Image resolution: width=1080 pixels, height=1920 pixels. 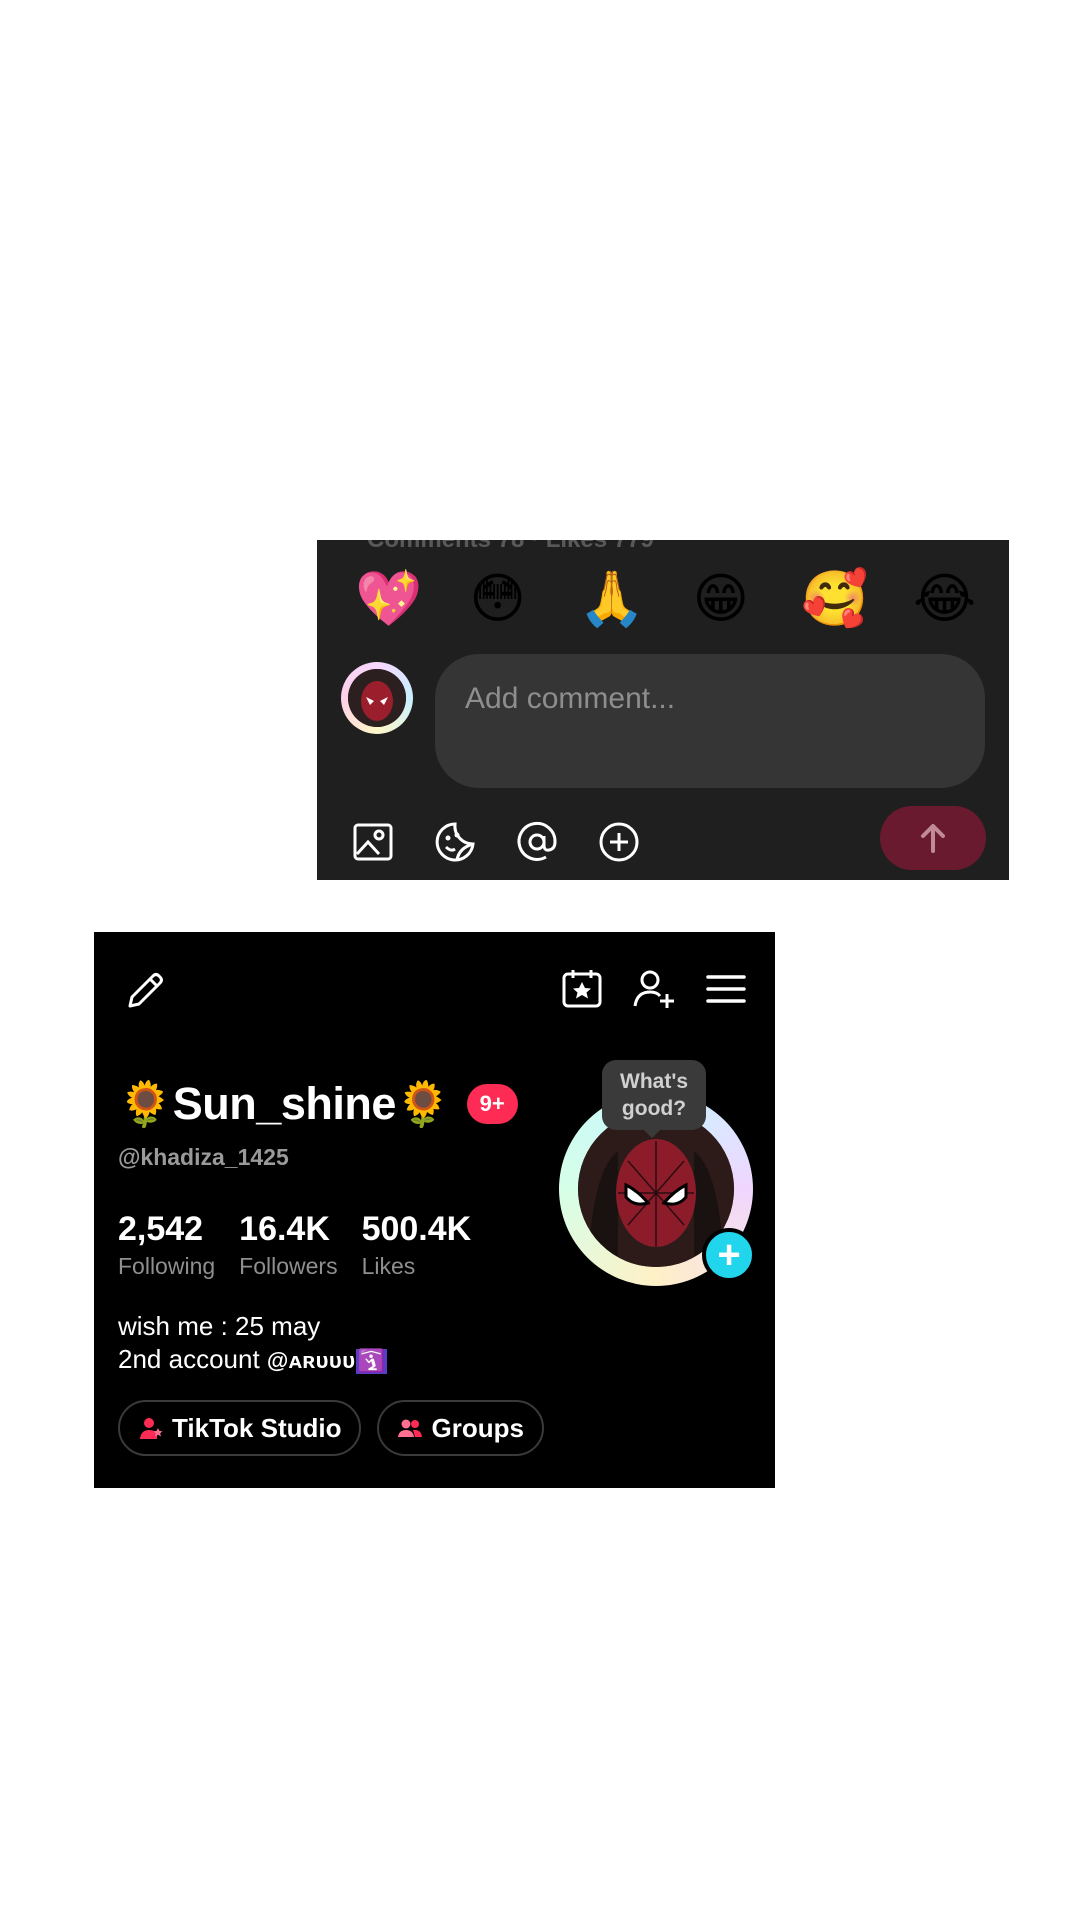 I want to click on stat-label: Followers, so click(x=288, y=1266).